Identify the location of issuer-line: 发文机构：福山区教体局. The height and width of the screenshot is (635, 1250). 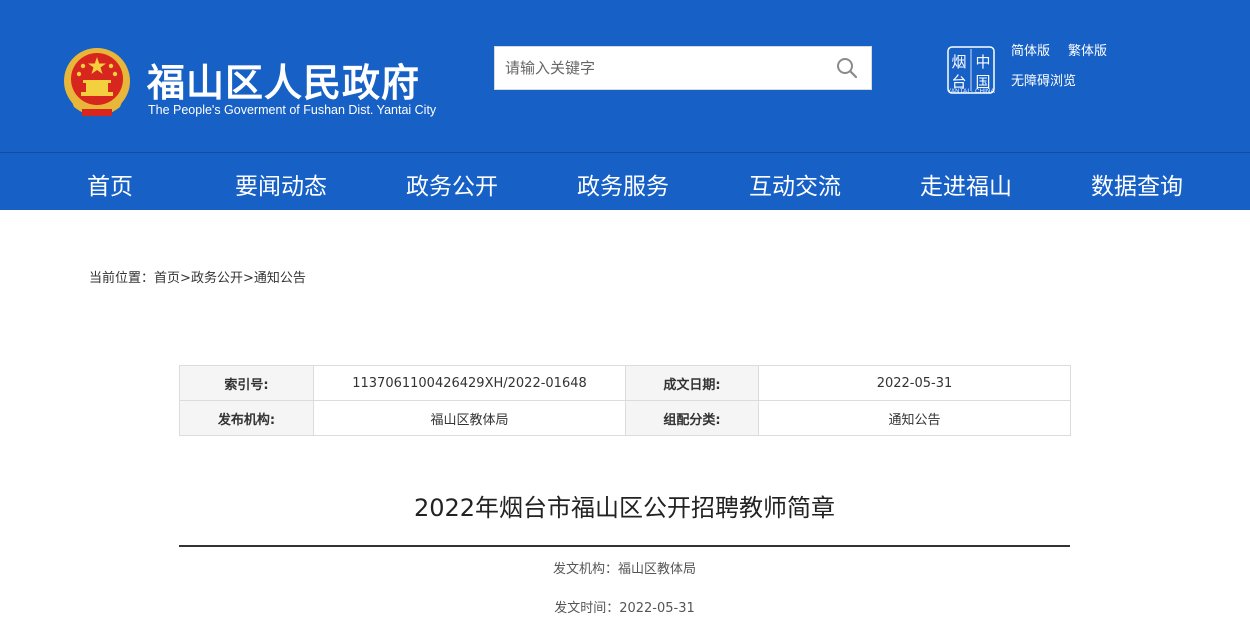
(624, 567).